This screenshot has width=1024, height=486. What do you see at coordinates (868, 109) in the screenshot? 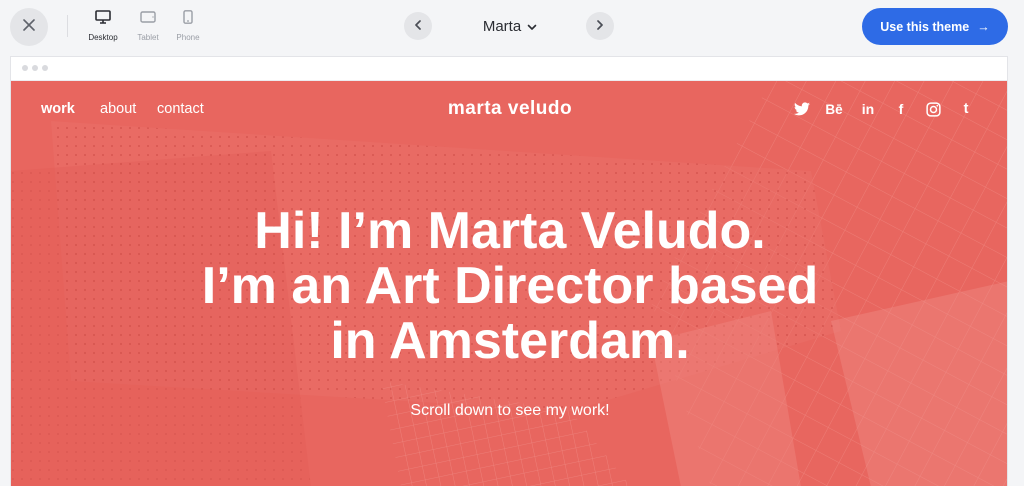
I see `linkedin-icon: in` at bounding box center [868, 109].